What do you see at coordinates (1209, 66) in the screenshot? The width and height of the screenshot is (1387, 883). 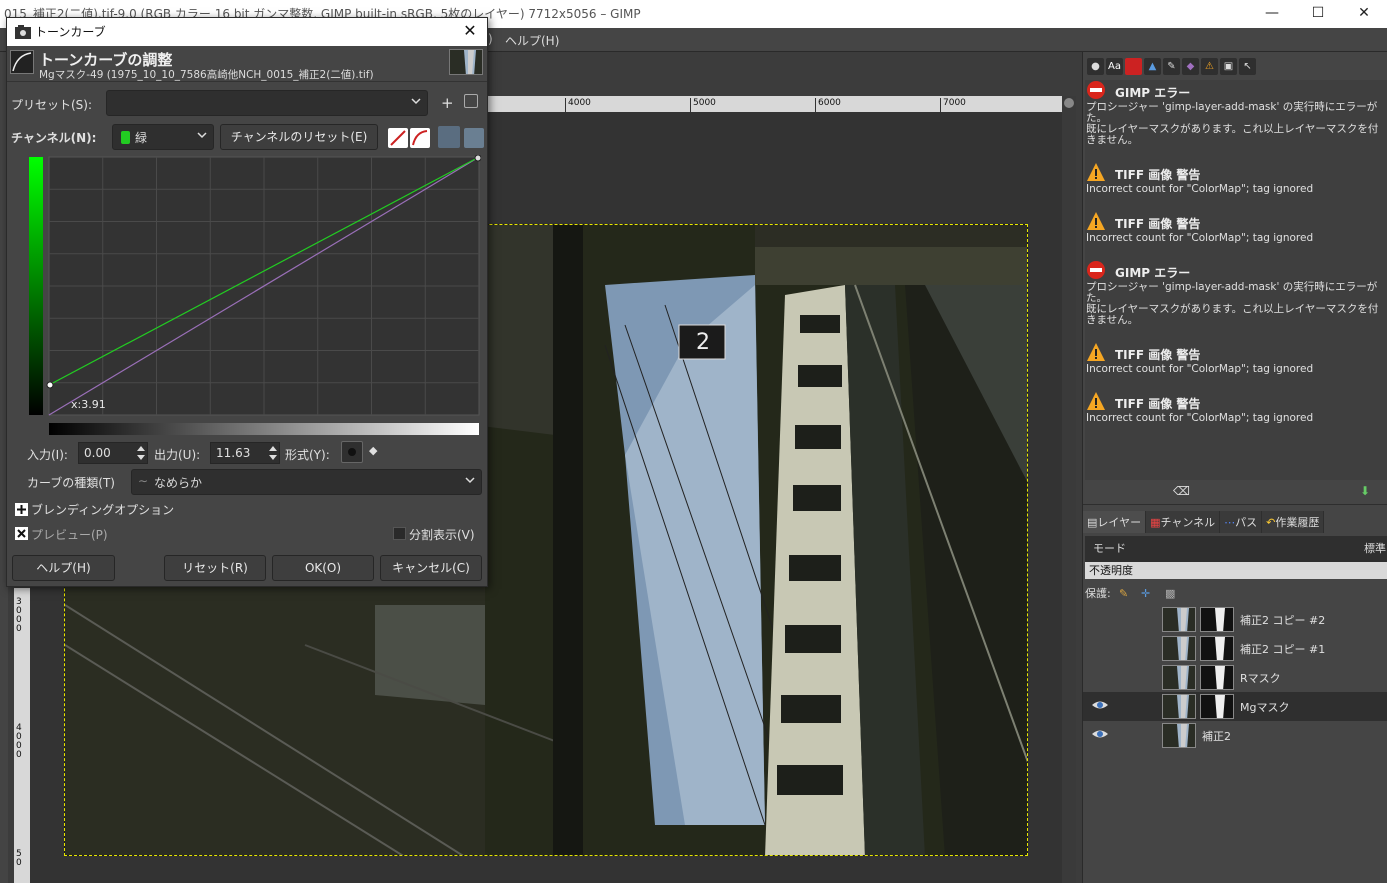 I see `error-console-icon: ⚠` at bounding box center [1209, 66].